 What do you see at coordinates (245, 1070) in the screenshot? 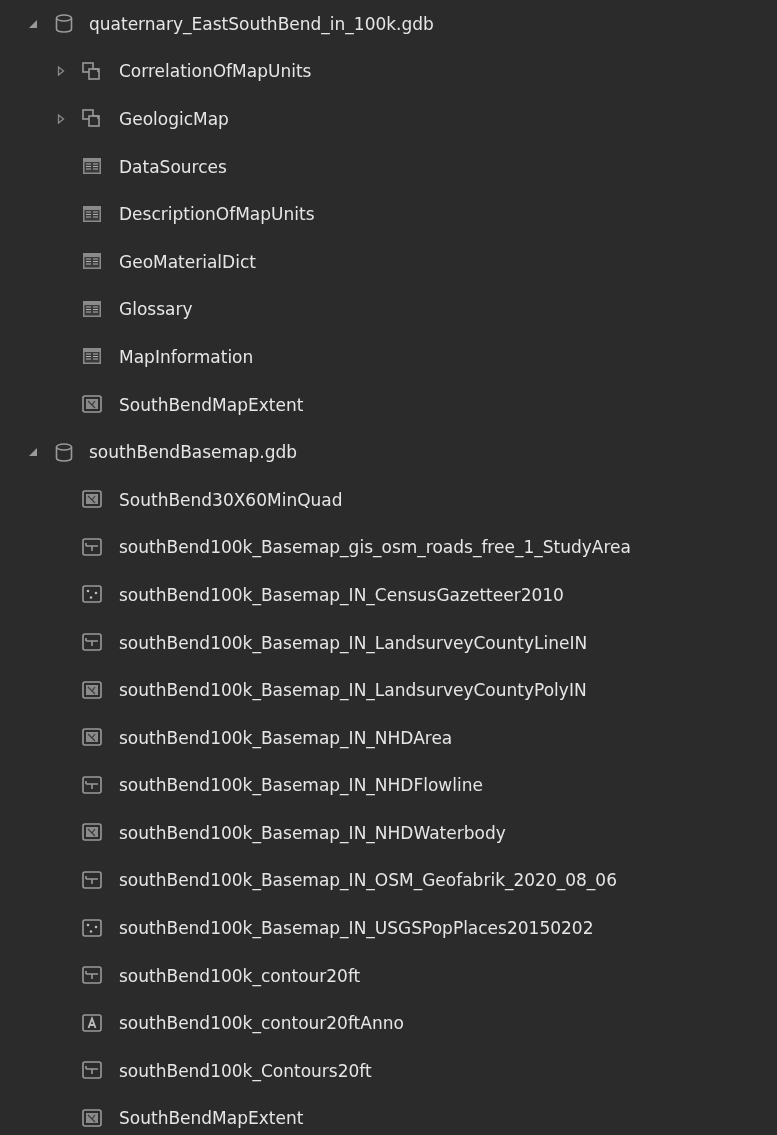
I see `tree-item-label: southBend100k_Contours20ft` at bounding box center [245, 1070].